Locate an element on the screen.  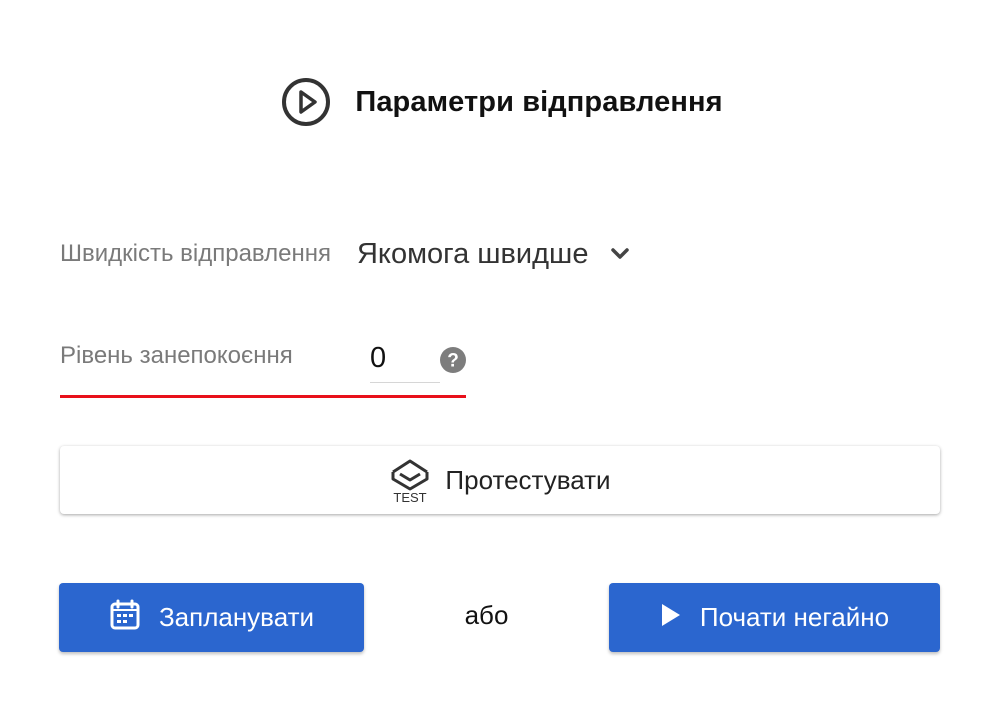
error-underline is located at coordinates (263, 396).